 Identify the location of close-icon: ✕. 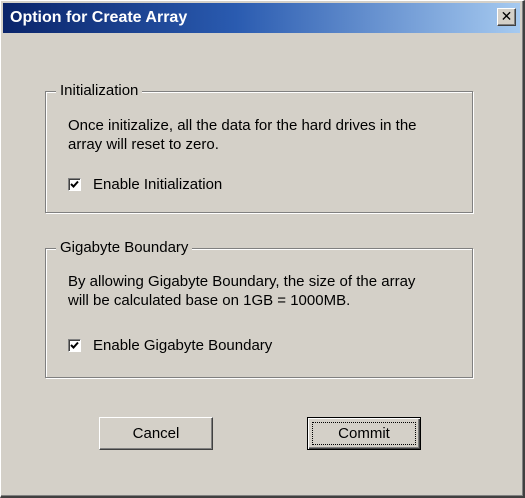
(506, 17).